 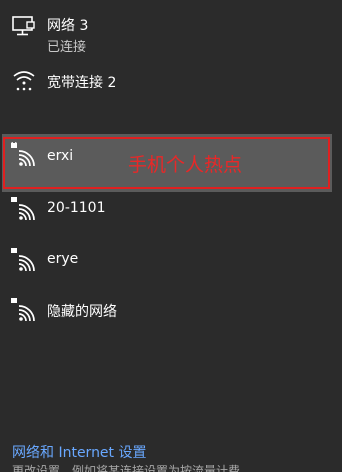 I want to click on network-name: 网络 3, so click(x=68, y=26).